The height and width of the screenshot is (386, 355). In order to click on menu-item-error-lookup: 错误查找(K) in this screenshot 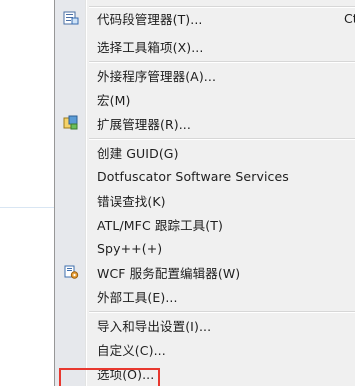, I will do `click(205, 200)`.